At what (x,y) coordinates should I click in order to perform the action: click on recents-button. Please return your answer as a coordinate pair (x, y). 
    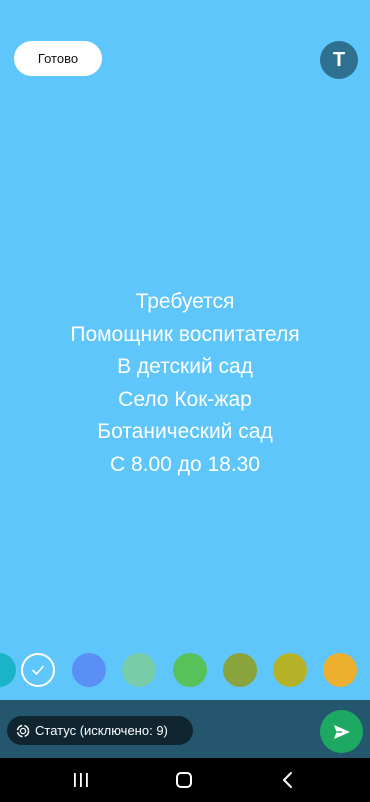
    Looking at the image, I should click on (81, 780).